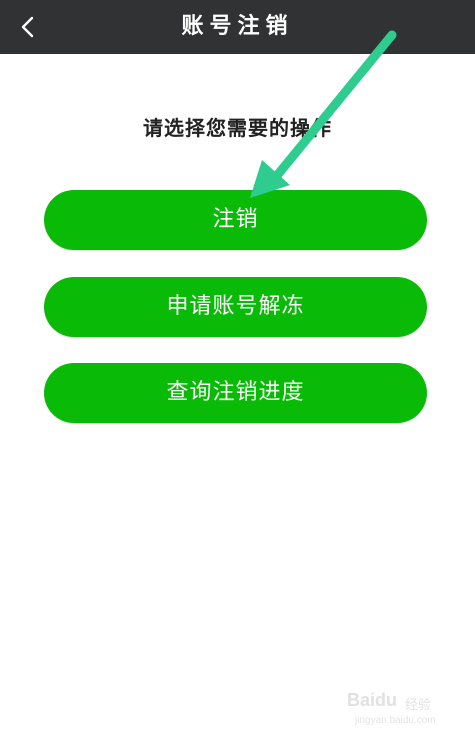 The width and height of the screenshot is (475, 742). I want to click on page-title: 账号注销, so click(237, 26).